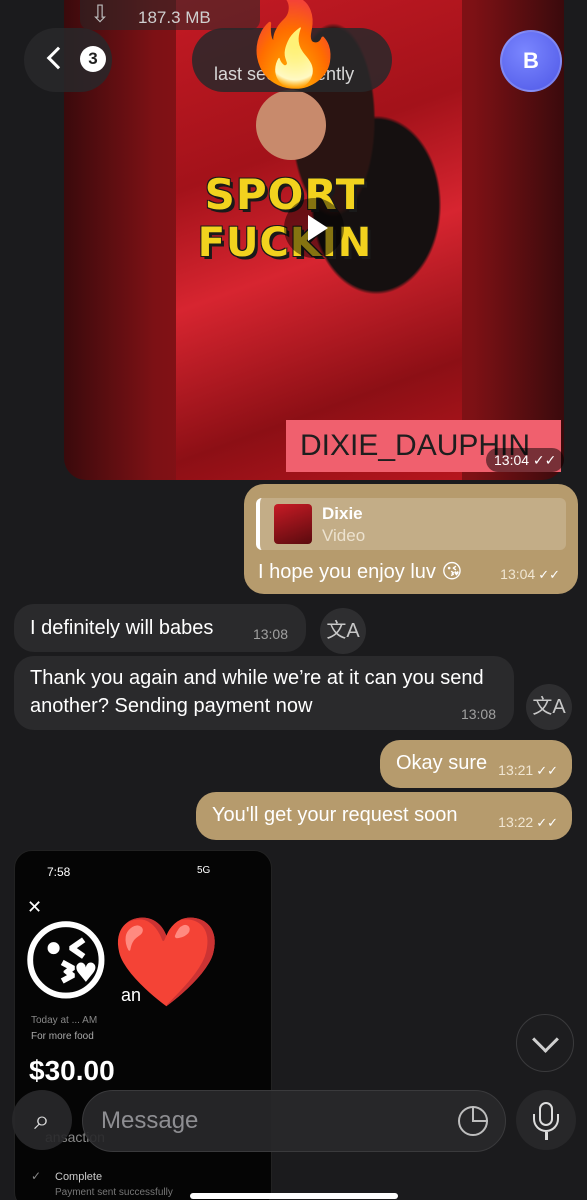  Describe the element at coordinates (442, 763) in the screenshot. I see `message-text: Okay sure` at that location.